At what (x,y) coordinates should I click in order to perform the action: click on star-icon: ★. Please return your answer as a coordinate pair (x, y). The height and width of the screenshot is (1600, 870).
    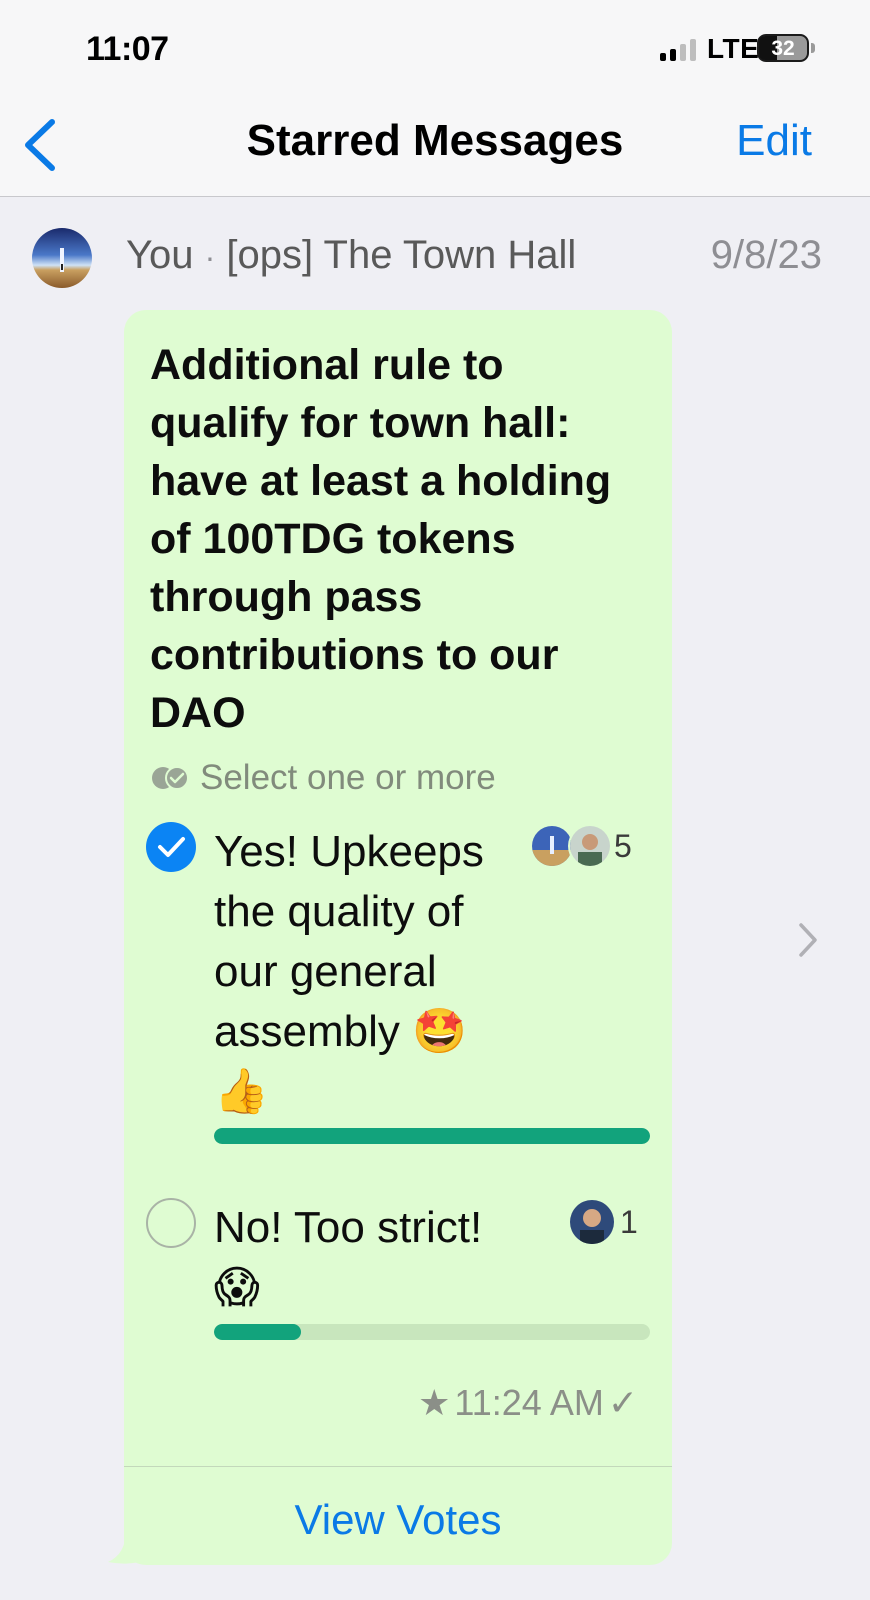
    Looking at the image, I should click on (434, 1402).